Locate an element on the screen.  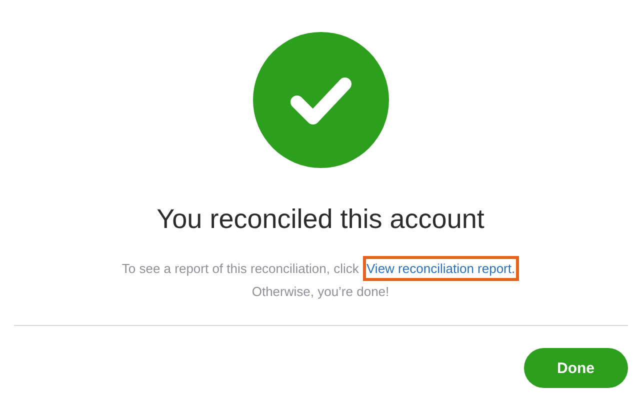
report-link: View reconciliation report. is located at coordinates (441, 268).